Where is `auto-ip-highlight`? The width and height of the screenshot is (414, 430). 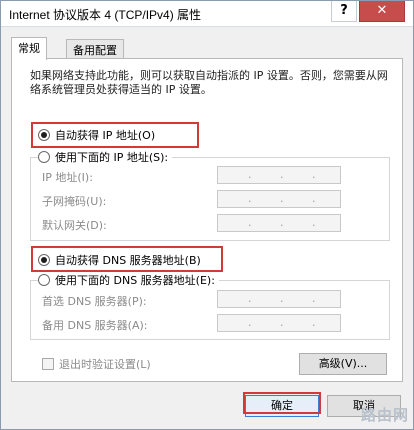
auto-ip-highlight is located at coordinates (115, 135).